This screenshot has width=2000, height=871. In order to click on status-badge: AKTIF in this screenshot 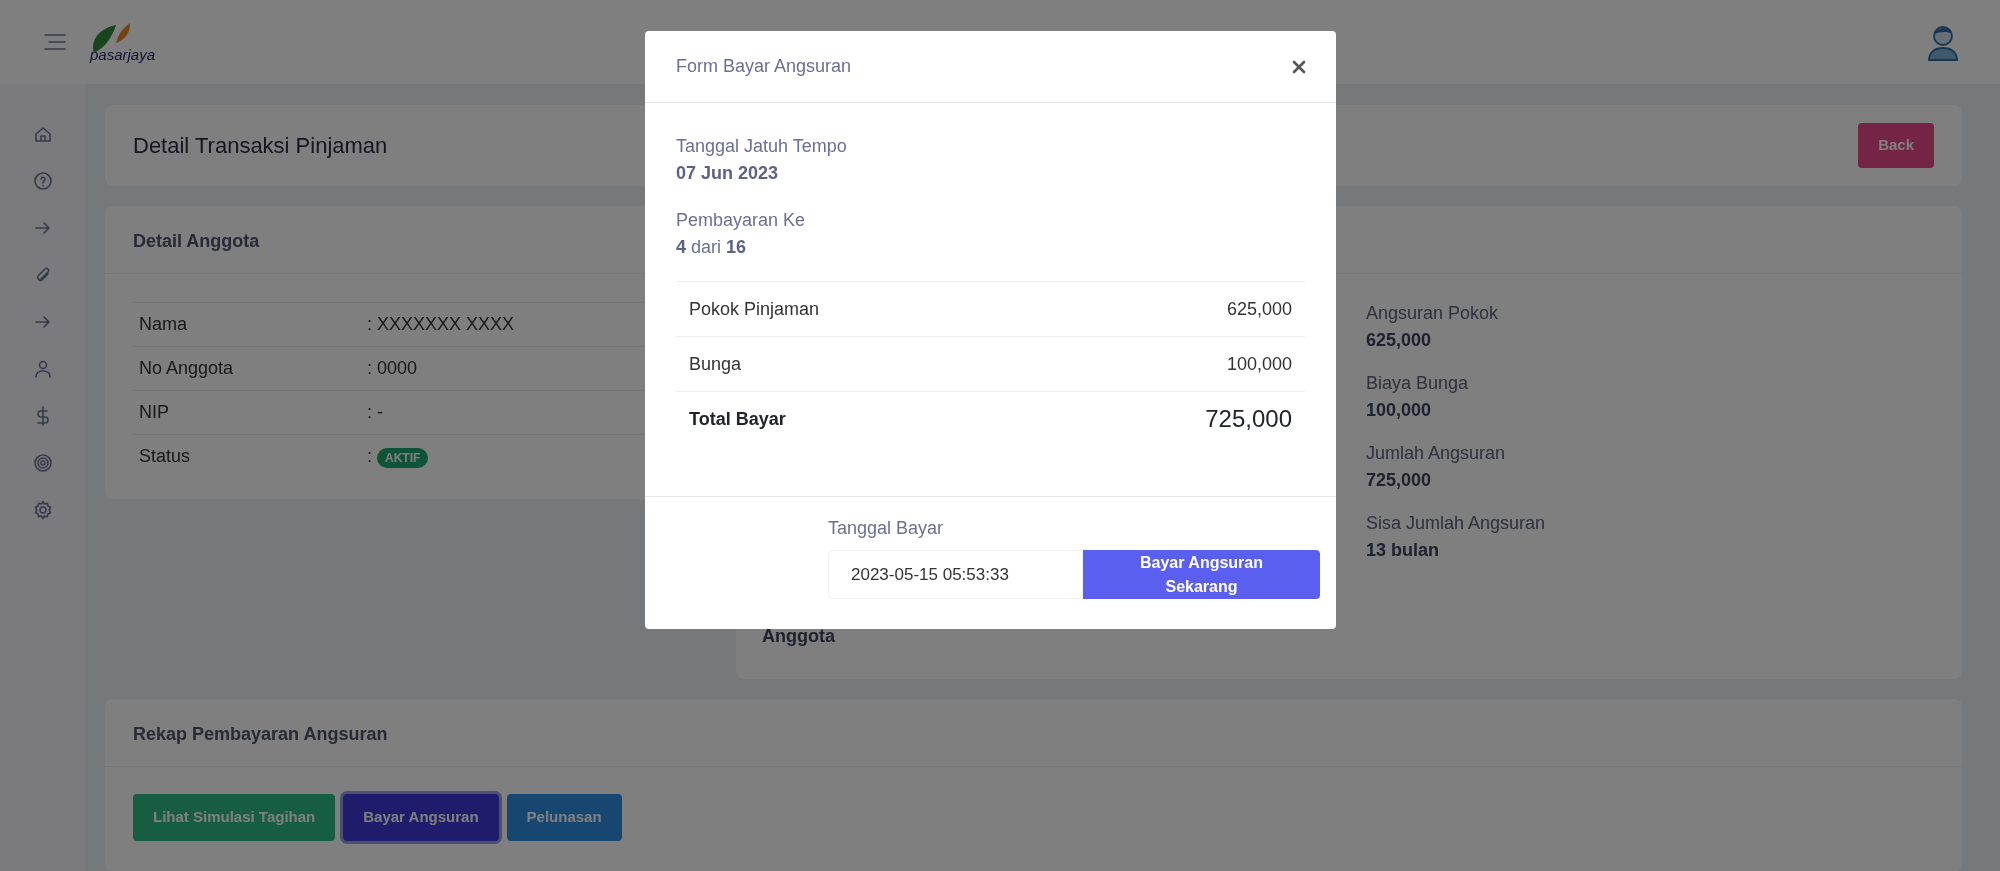, I will do `click(403, 458)`.